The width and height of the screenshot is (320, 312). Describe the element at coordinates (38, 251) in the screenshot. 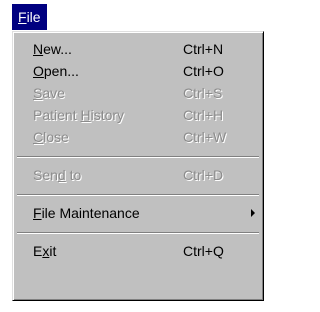

I see `label-pre: E` at that location.